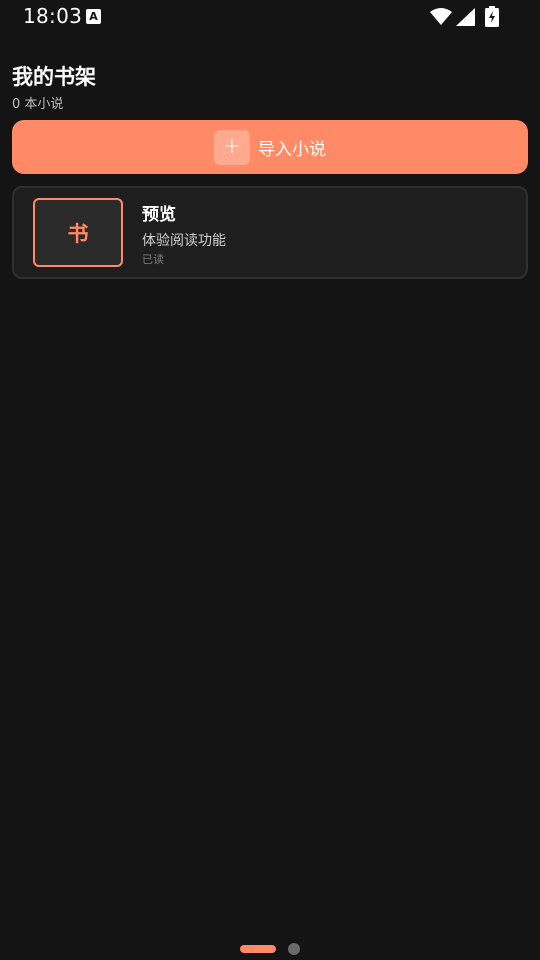  I want to click on novel-count: 0 本小说, so click(38, 104).